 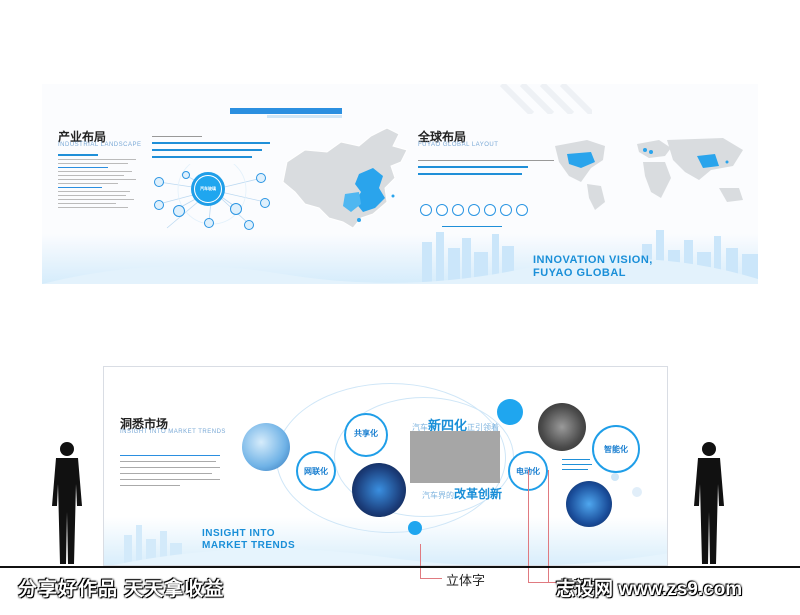 I want to click on floor-line, so click(x=400, y=567).